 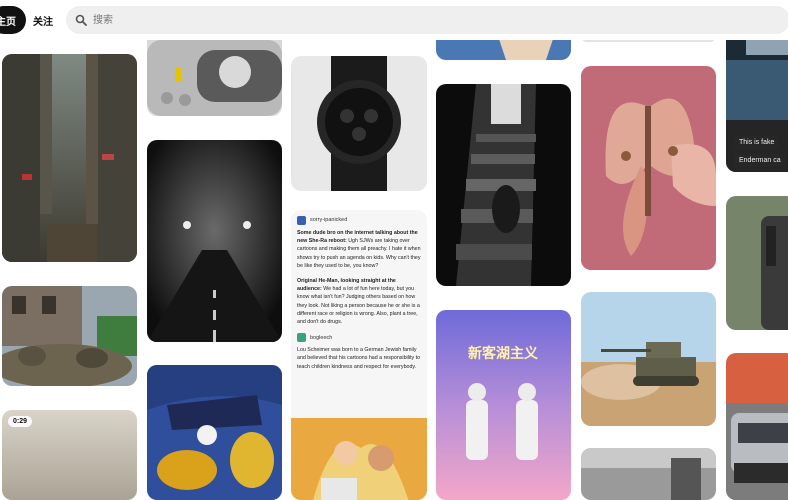 What do you see at coordinates (648, 168) in the screenshot?
I see `pin-moth` at bounding box center [648, 168].